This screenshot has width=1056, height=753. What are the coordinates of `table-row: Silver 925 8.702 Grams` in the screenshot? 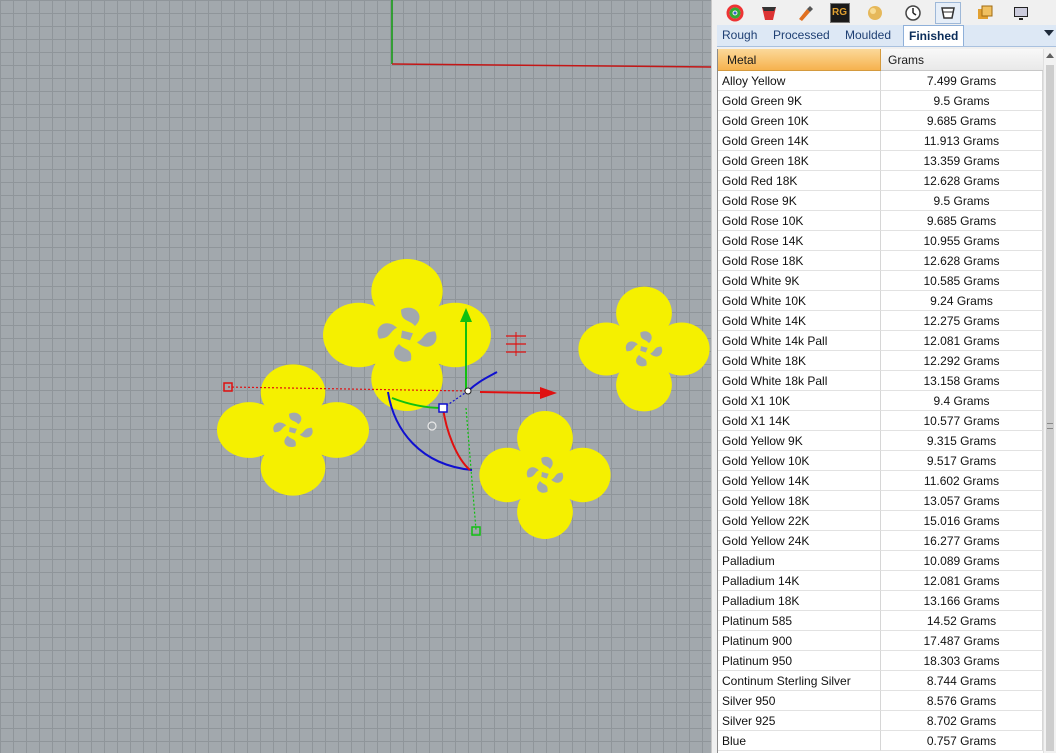 It's located at (880, 721).